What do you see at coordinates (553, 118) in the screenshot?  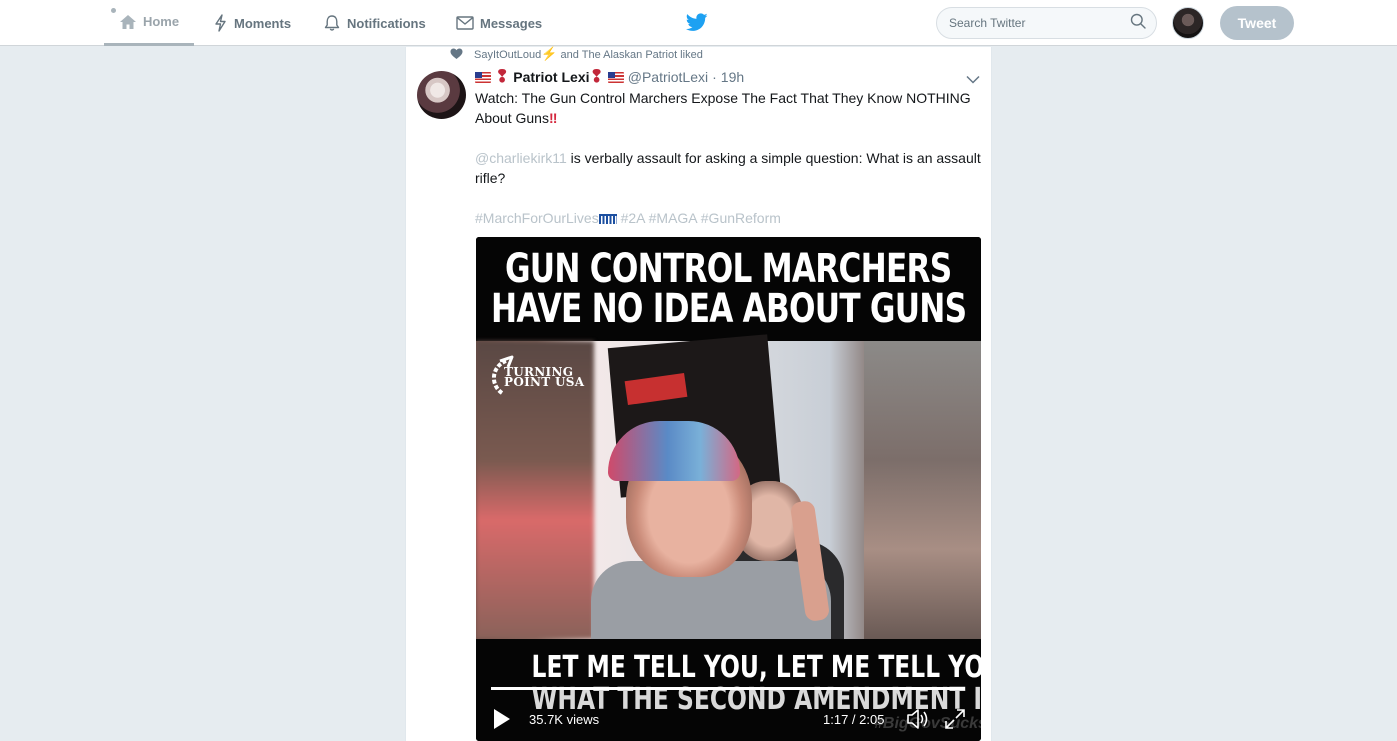 I see `double-exclamation-icon: ‼` at bounding box center [553, 118].